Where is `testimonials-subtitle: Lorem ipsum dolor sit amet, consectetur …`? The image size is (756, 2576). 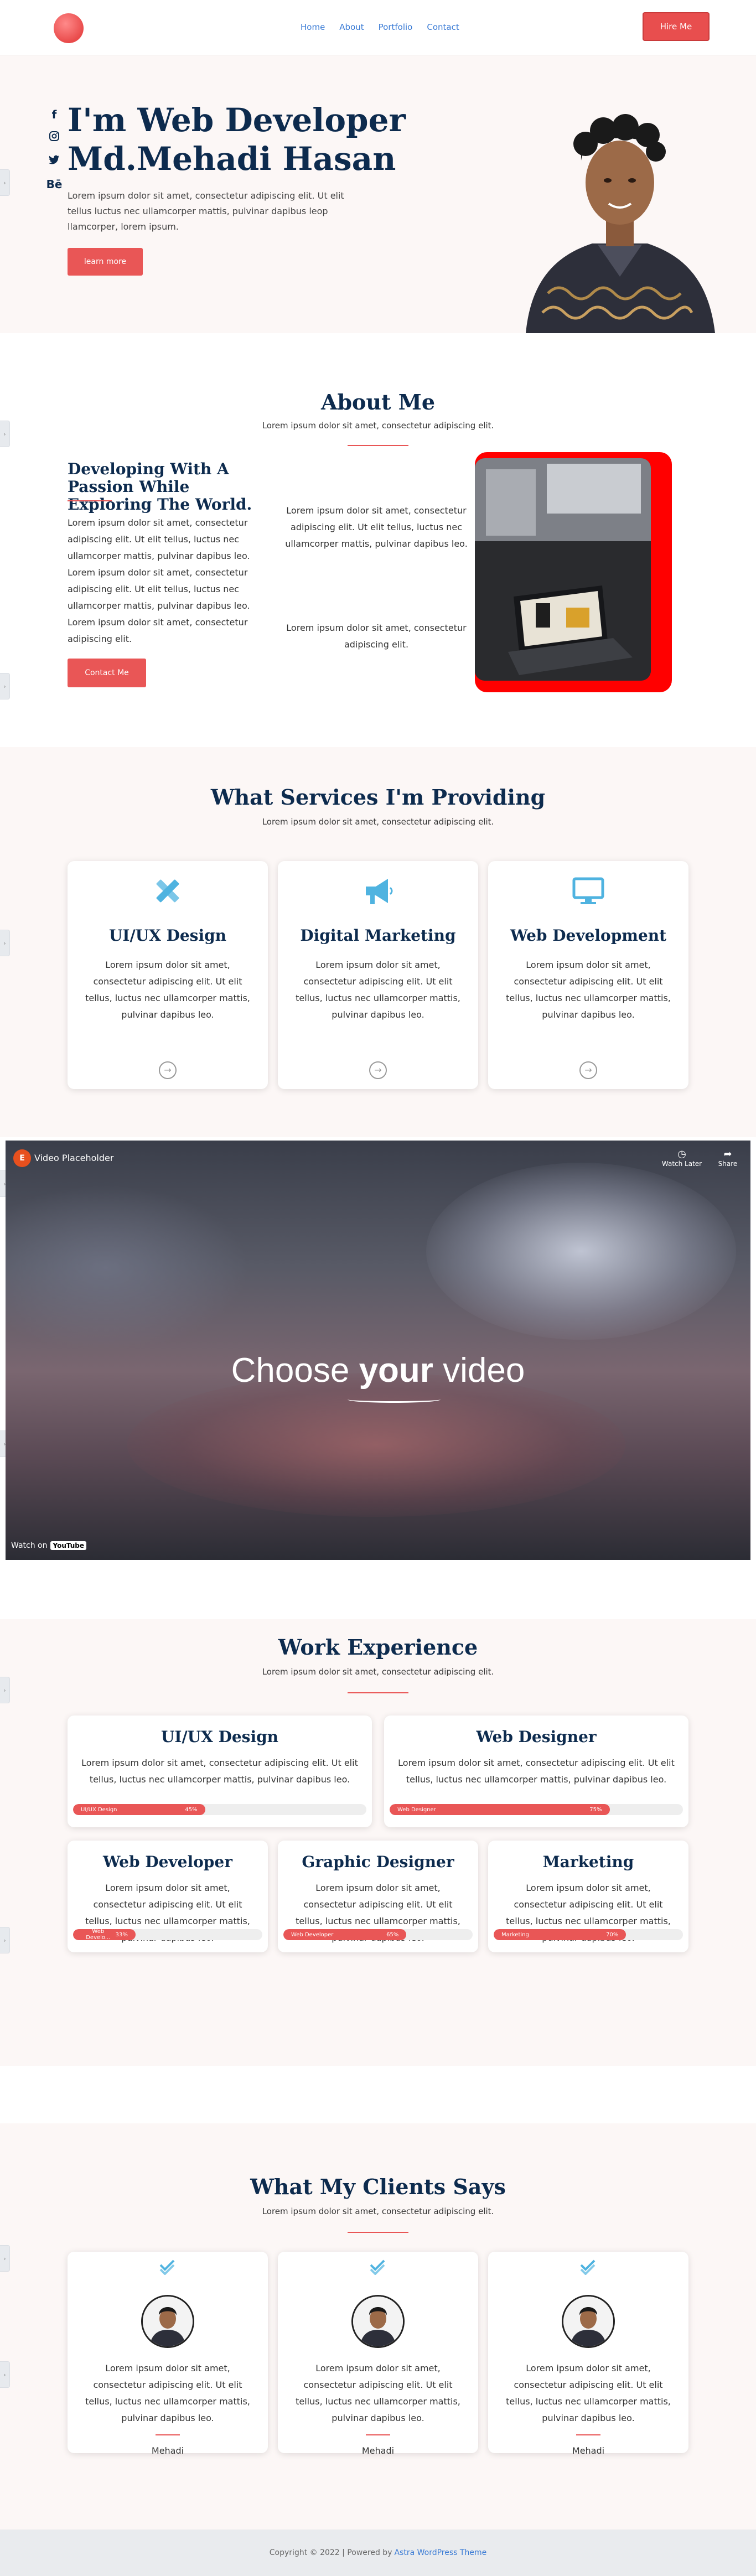
testimonials-subtitle: Lorem ipsum dolor sit amet, consectetur … is located at coordinates (378, 2211).